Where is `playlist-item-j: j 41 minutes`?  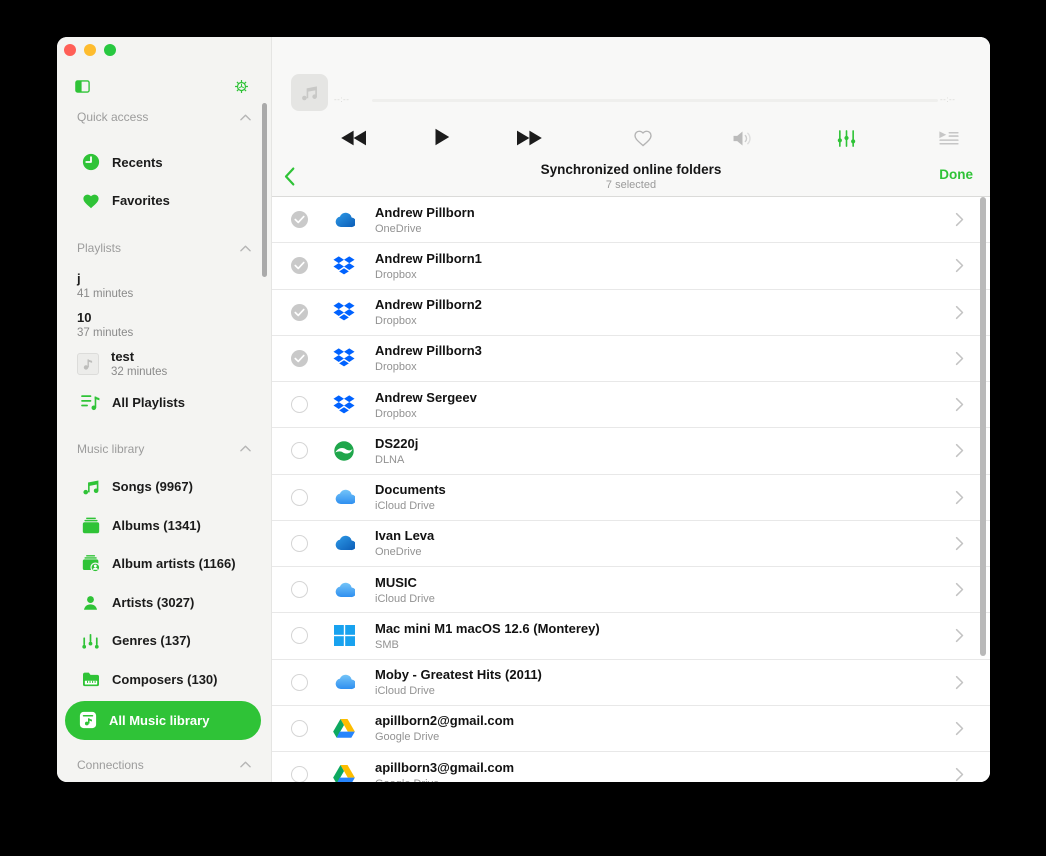
playlist-item-j: j 41 minutes is located at coordinates (164, 285).